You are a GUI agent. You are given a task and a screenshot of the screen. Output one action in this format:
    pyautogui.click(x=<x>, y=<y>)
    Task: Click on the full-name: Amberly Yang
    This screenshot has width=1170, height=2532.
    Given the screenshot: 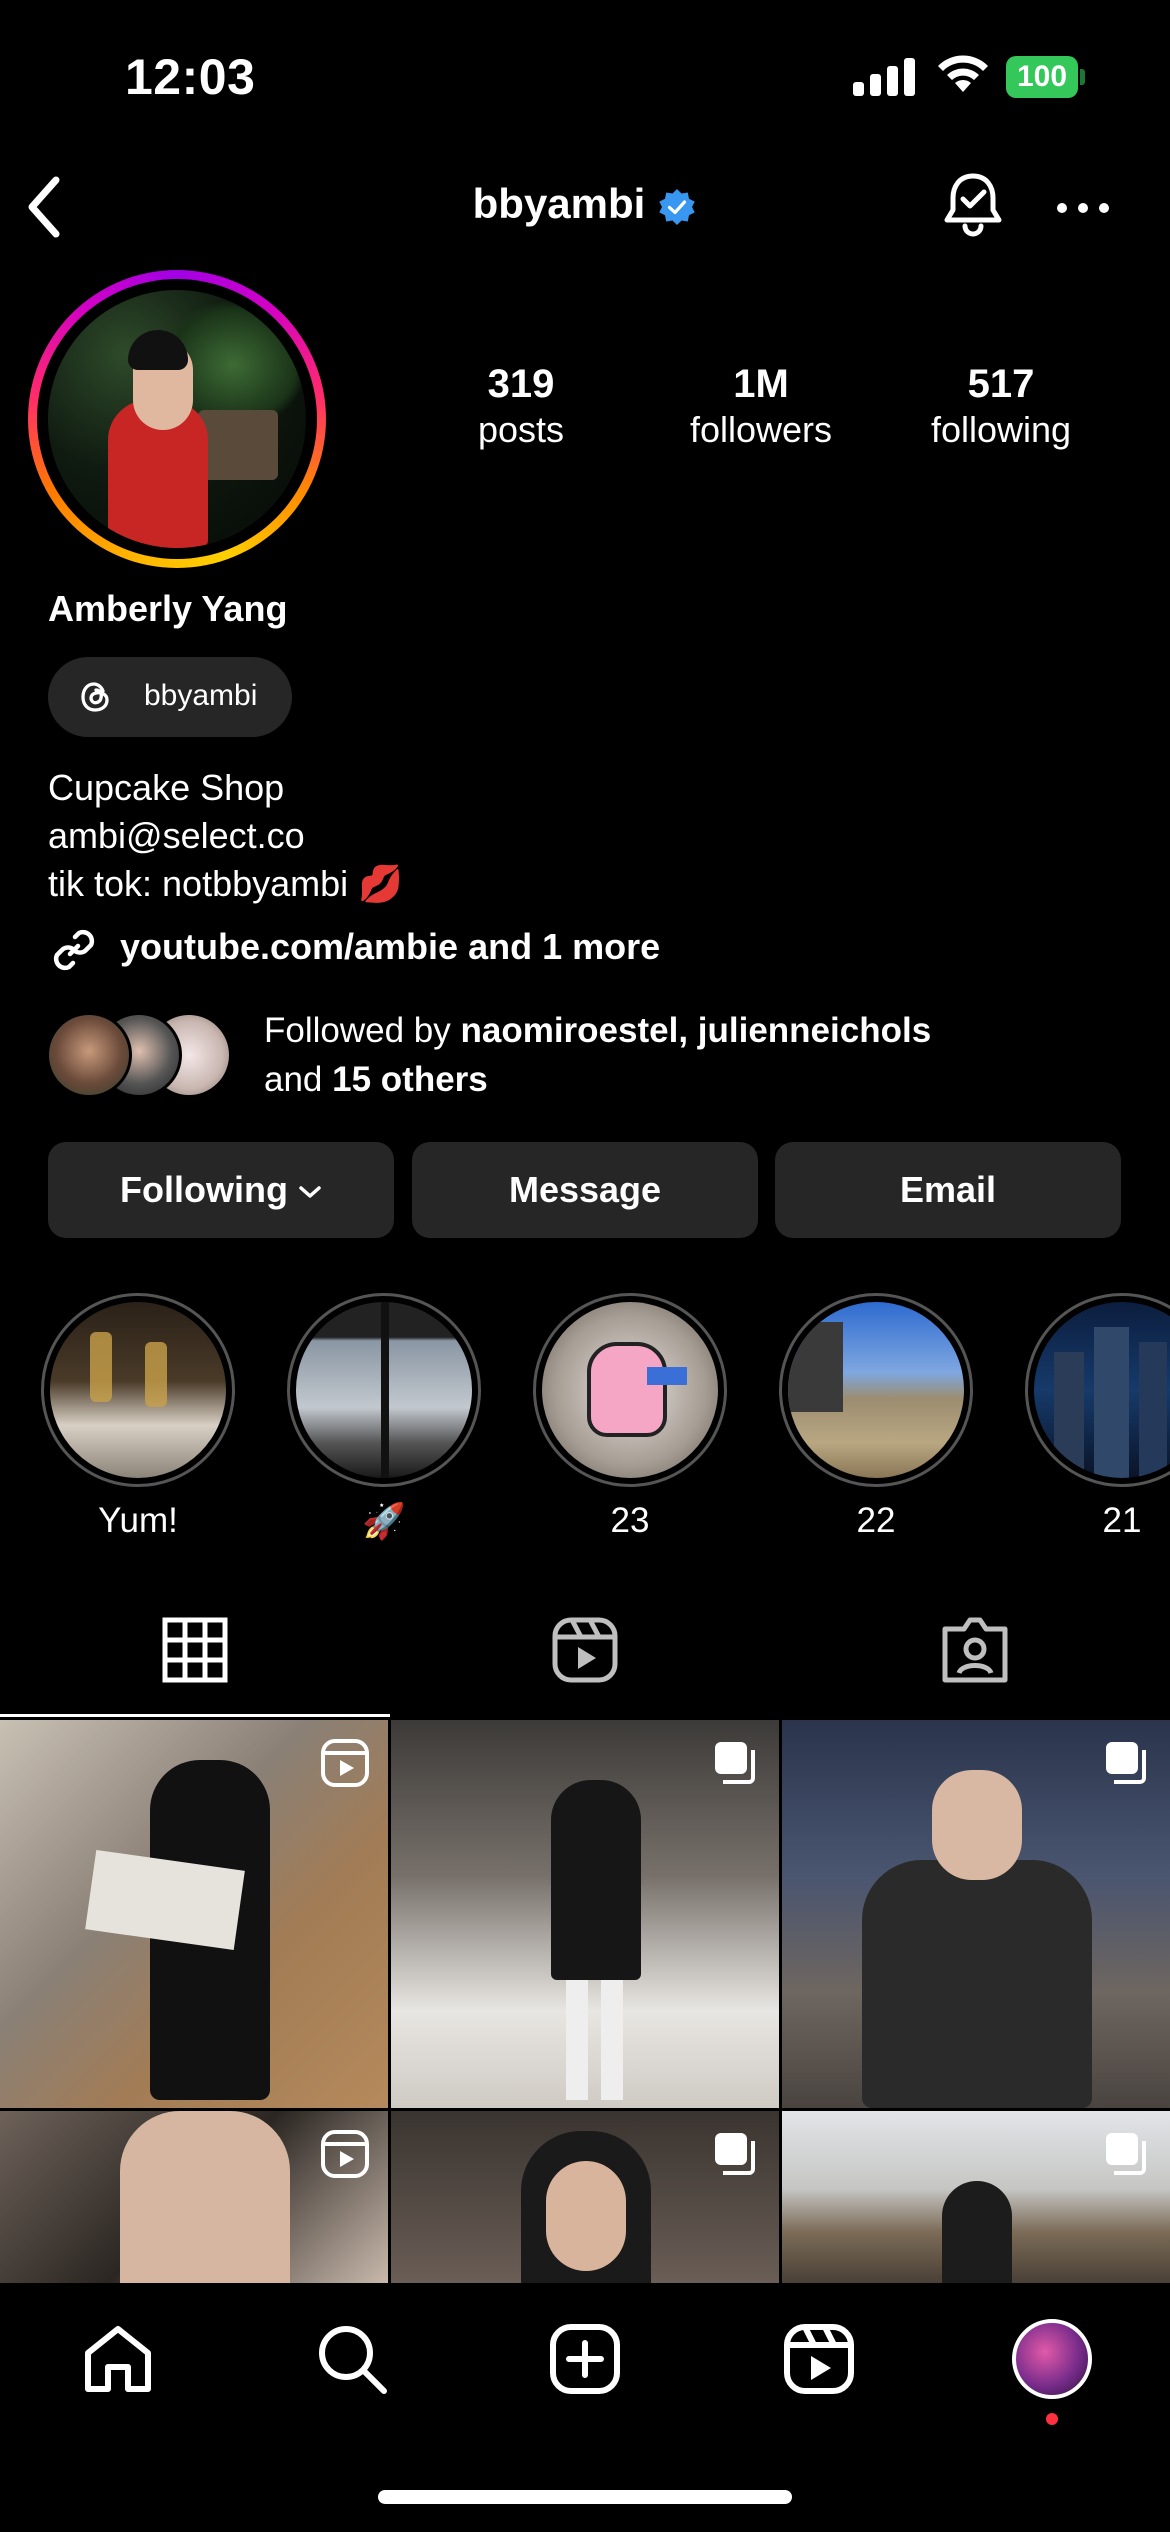 What is the action you would take?
    pyautogui.click(x=168, y=608)
    